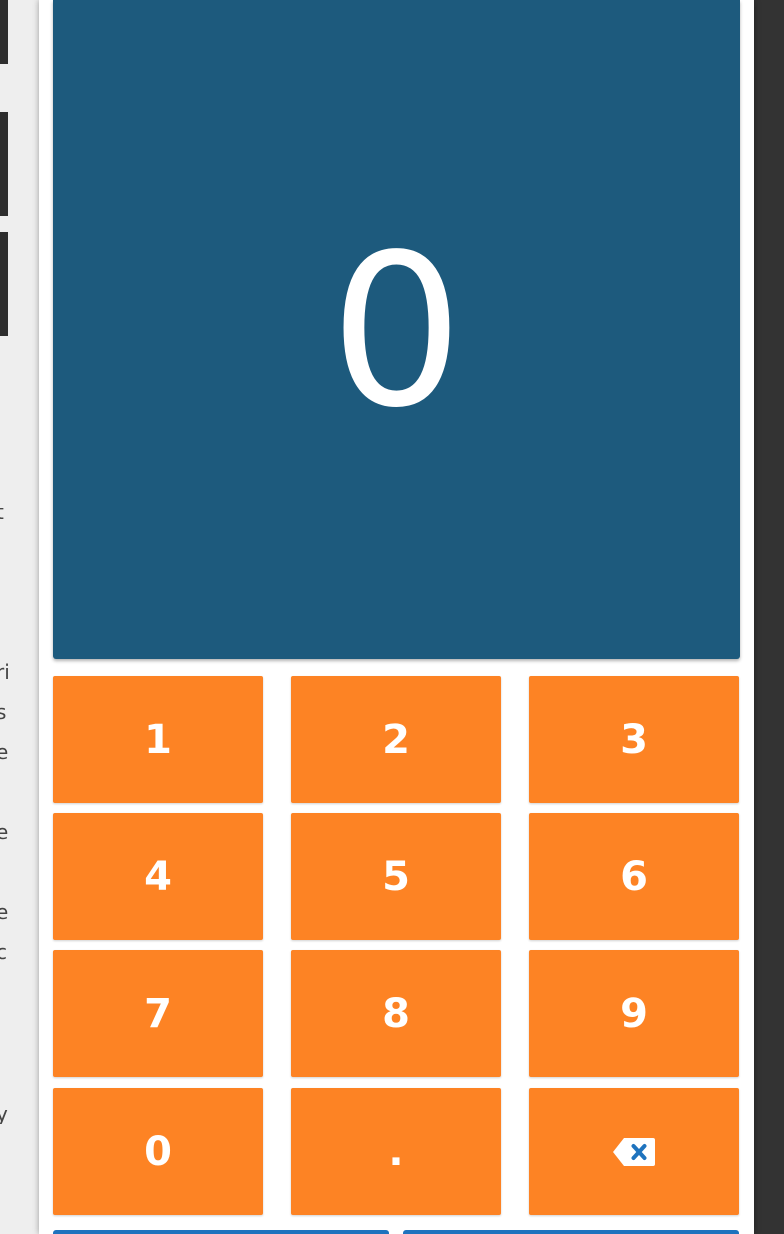 This screenshot has height=1234, width=784. What do you see at coordinates (634, 876) in the screenshot?
I see `key-6: 6` at bounding box center [634, 876].